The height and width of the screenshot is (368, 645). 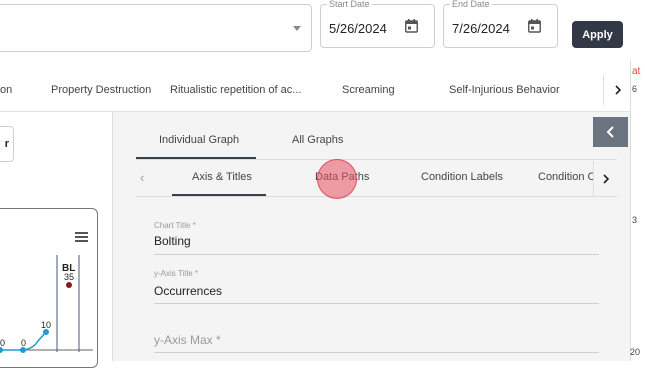 I want to click on chart-title-label: Chart Title *, so click(x=175, y=225).